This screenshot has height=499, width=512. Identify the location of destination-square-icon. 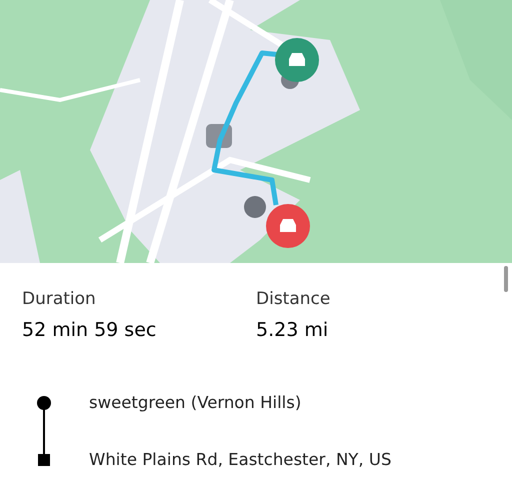
(44, 460).